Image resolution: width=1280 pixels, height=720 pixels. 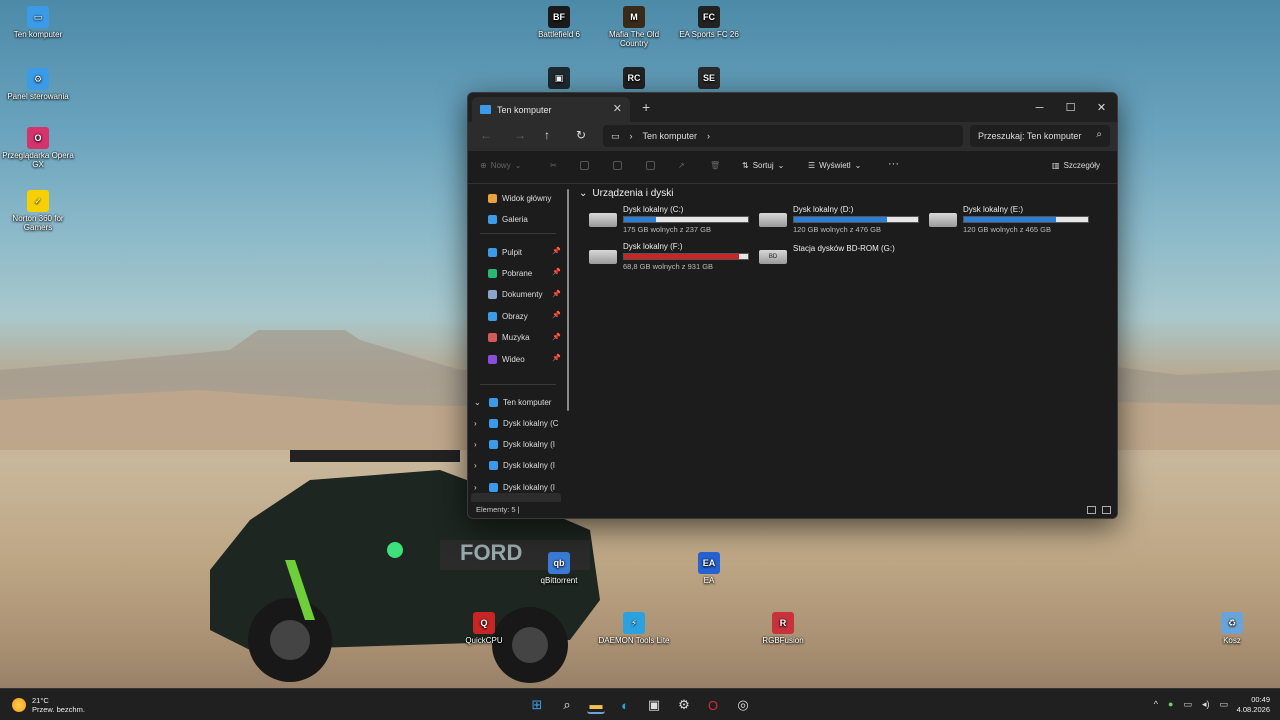 What do you see at coordinates (684, 705) in the screenshot?
I see `settings-gear-icon: ⚙` at bounding box center [684, 705].